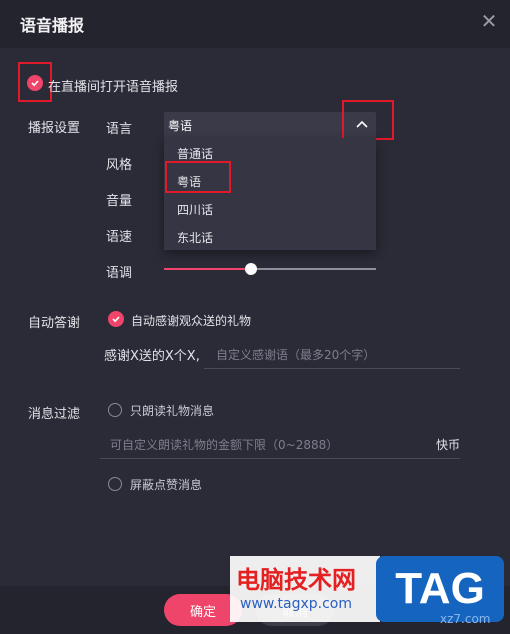  I want to click on watermark-url: www.tagxp.com, so click(296, 604).